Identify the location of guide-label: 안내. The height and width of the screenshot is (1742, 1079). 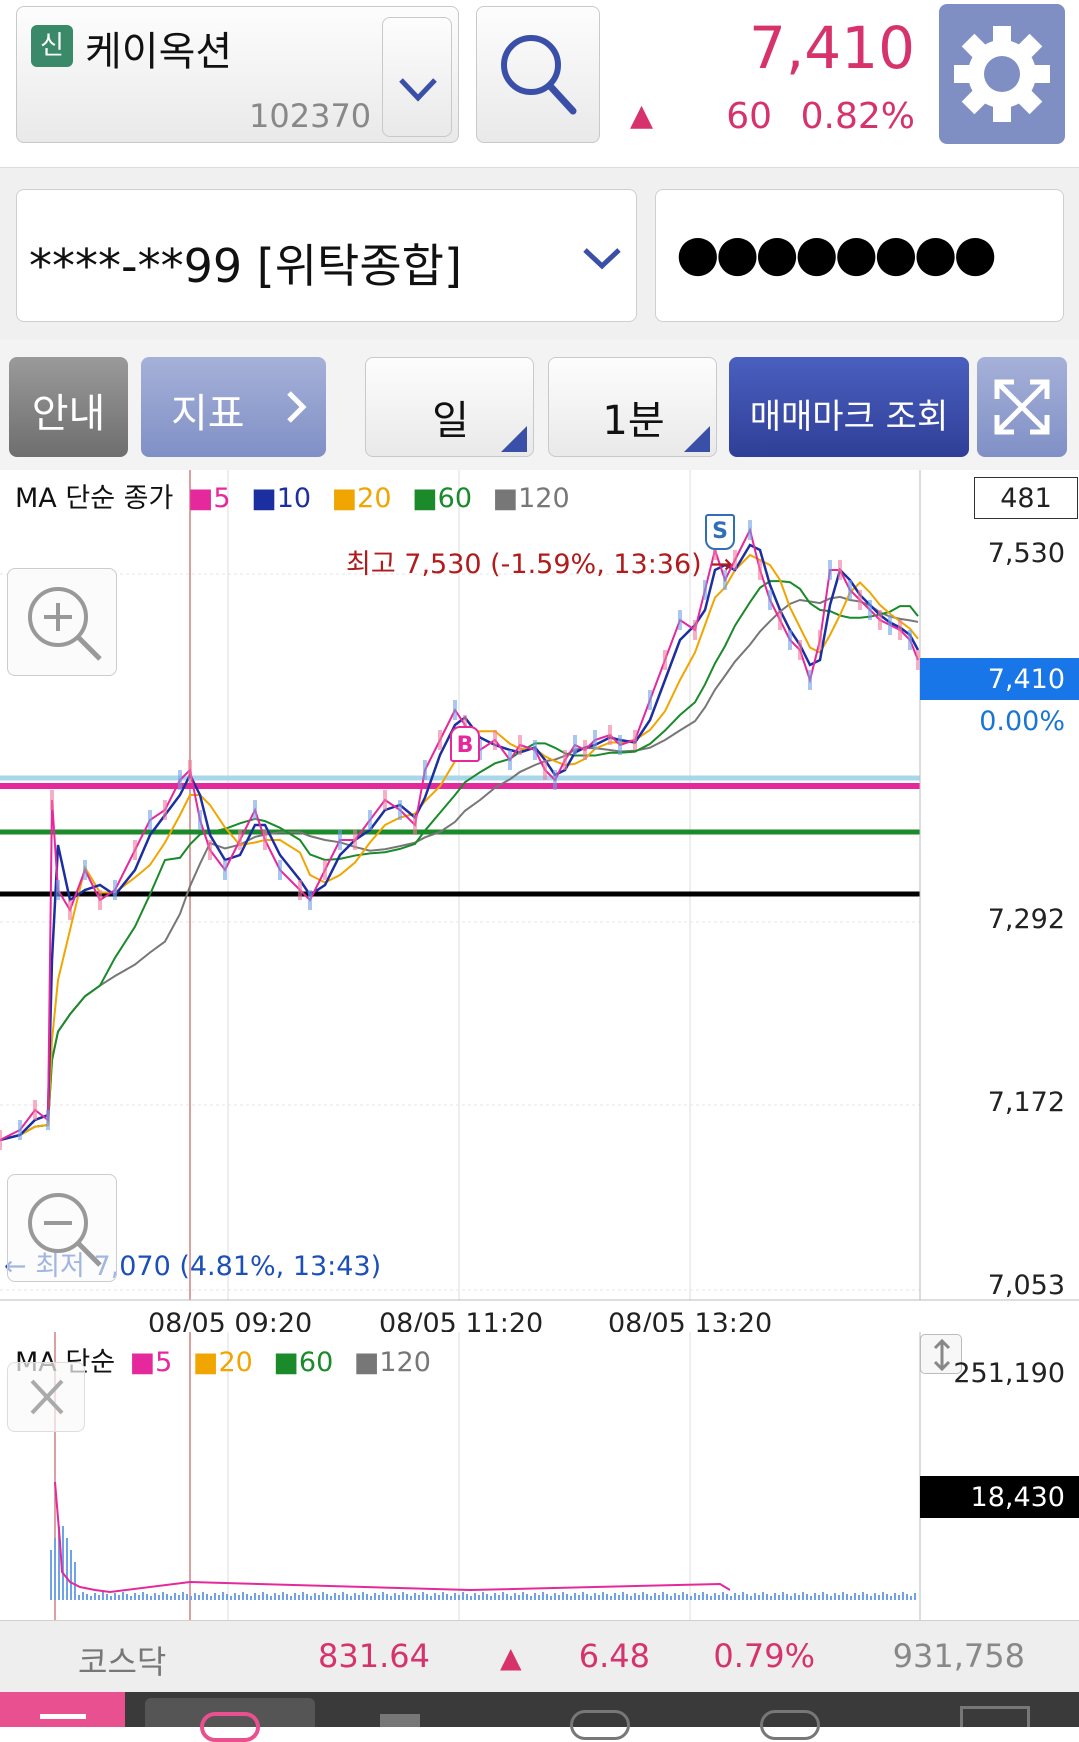
(68, 414).